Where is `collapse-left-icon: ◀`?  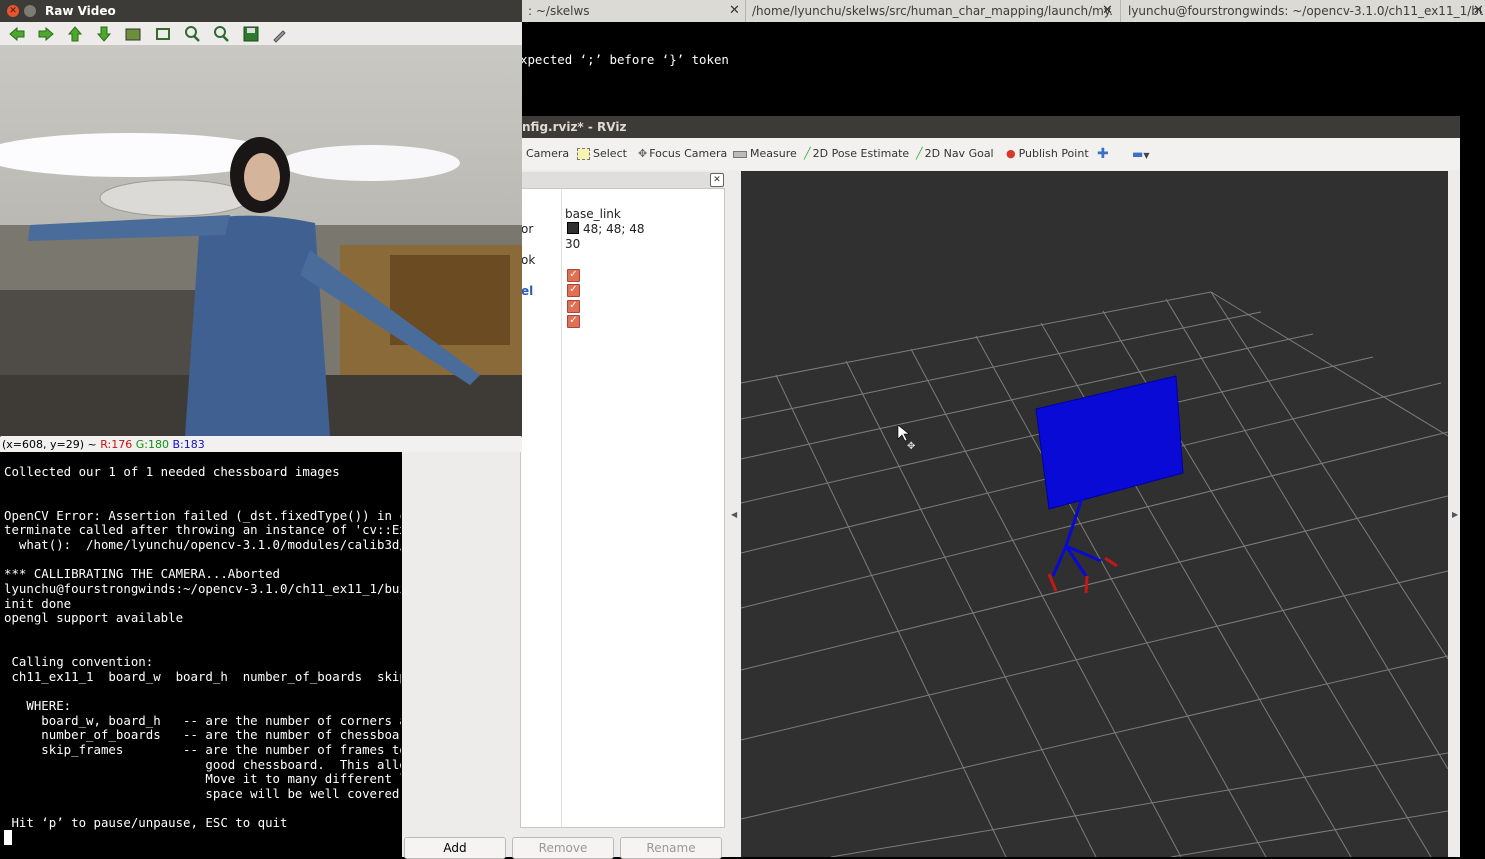
collapse-left-icon: ◀ is located at coordinates (734, 514).